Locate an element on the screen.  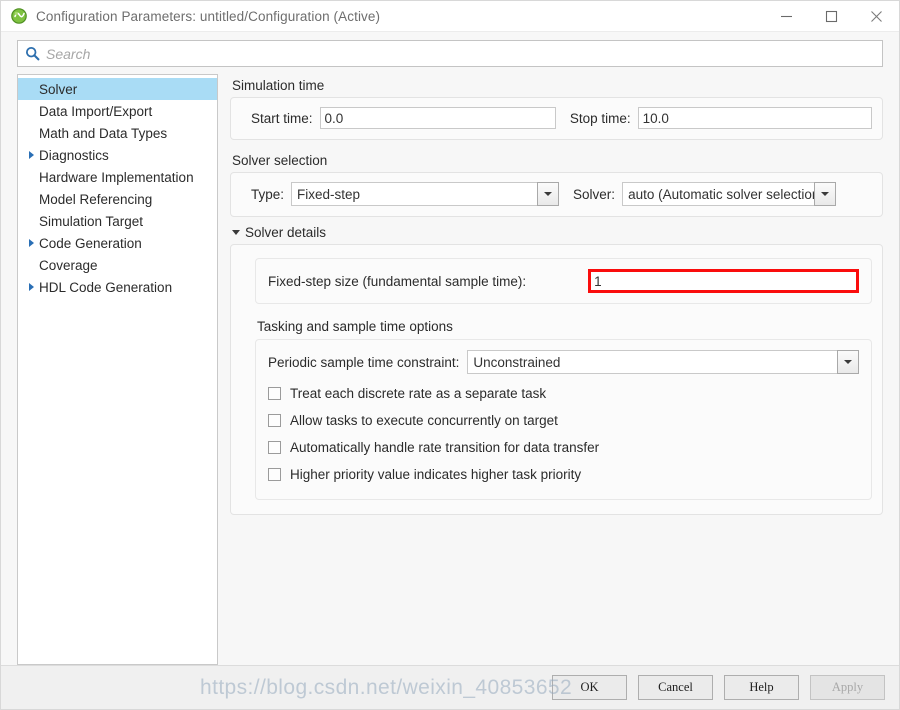
search-input is located at coordinates (464, 53).